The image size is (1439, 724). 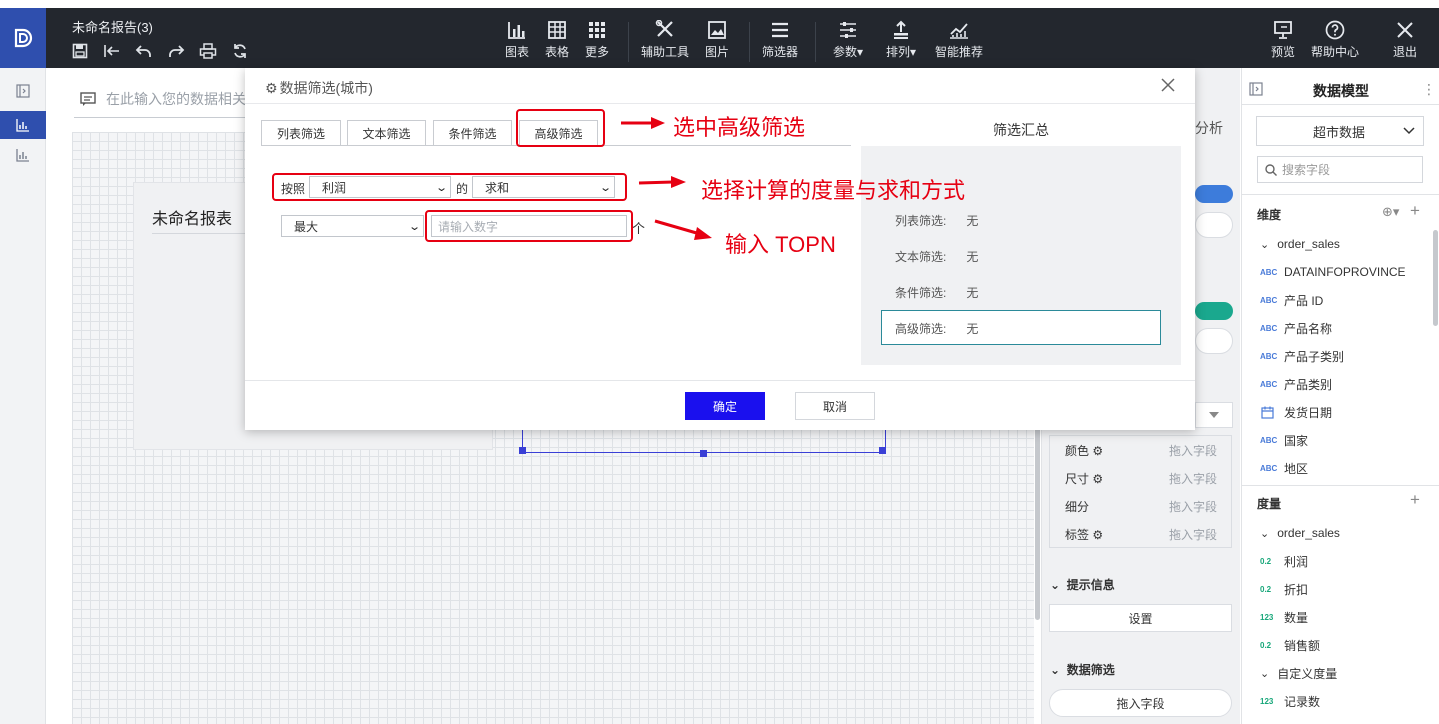 I want to click on search-icon, so click(x=1271, y=169).